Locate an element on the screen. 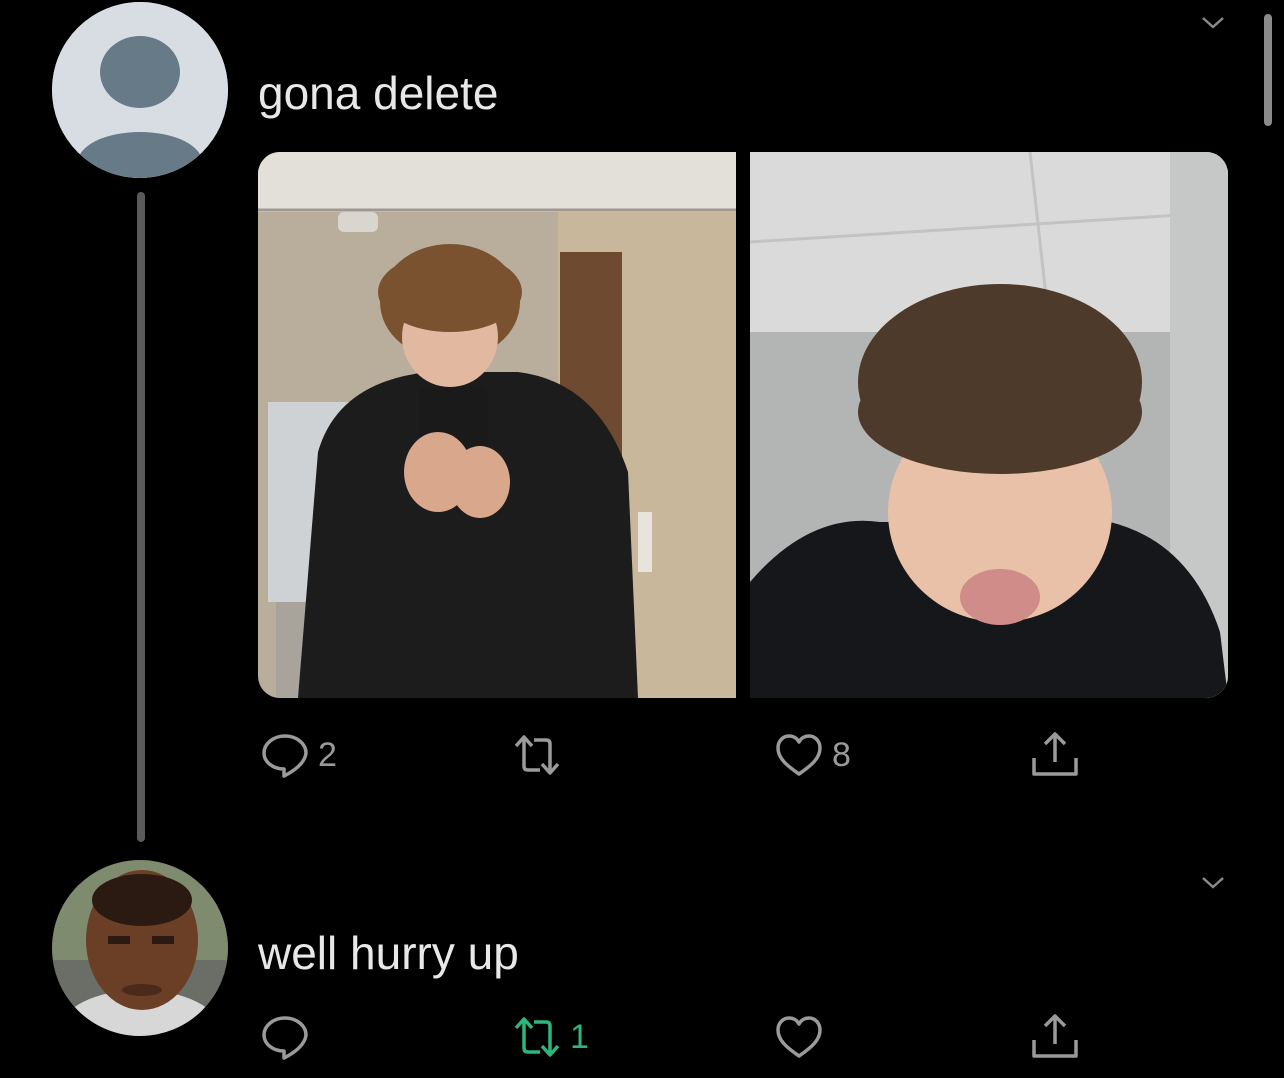 This screenshot has height=1078, width=1284. retweet-button: 1 is located at coordinates (549, 1037).